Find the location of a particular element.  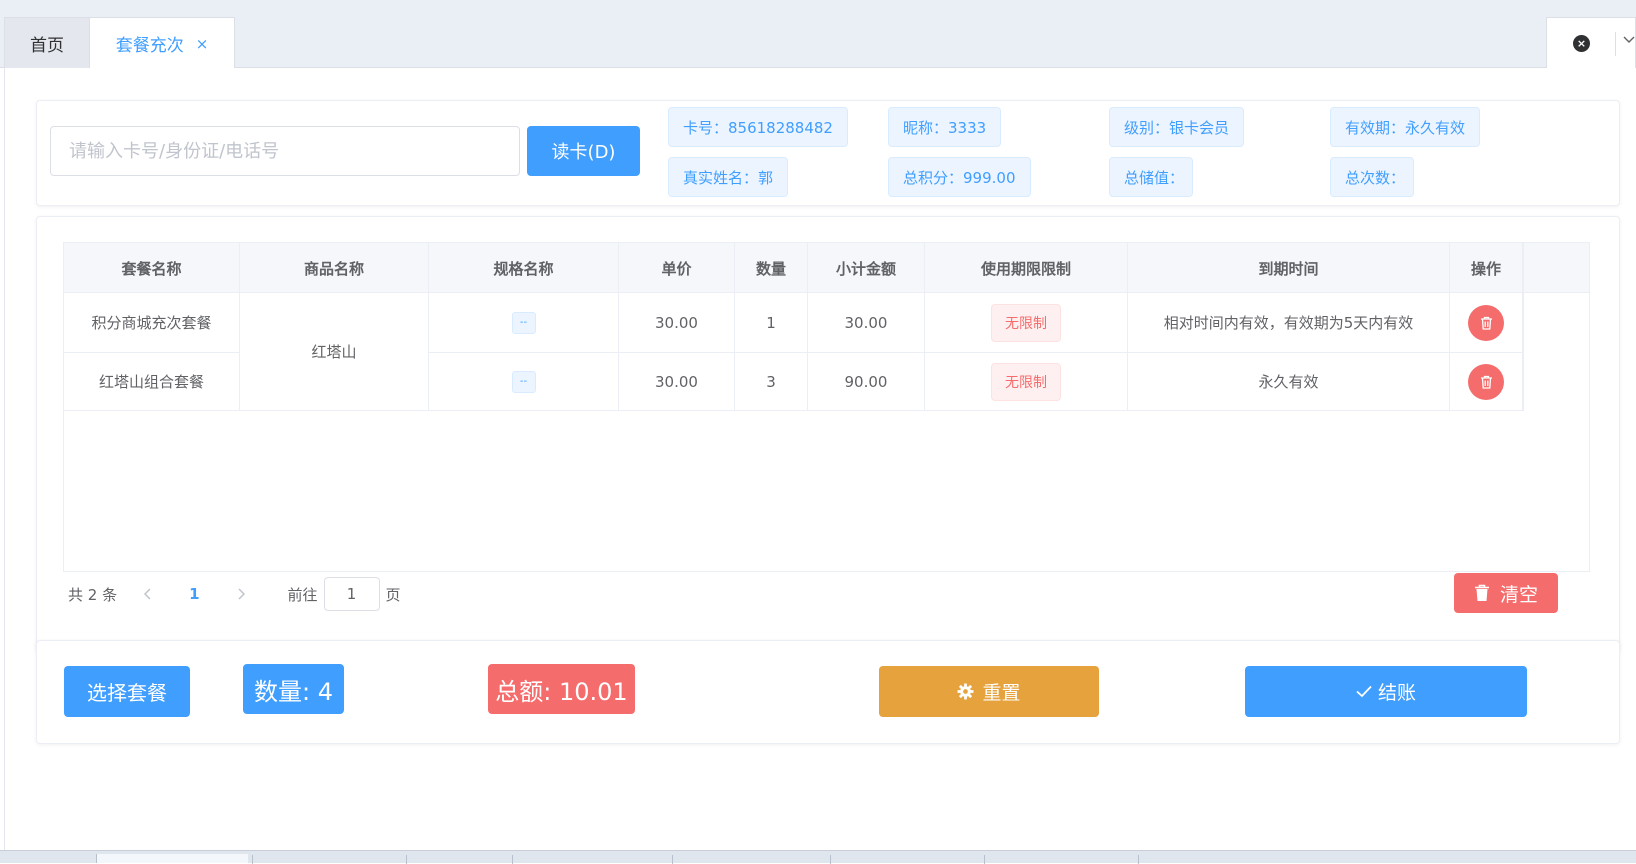

tab-package-recharge-label: 套餐充次 is located at coordinates (149, 46).